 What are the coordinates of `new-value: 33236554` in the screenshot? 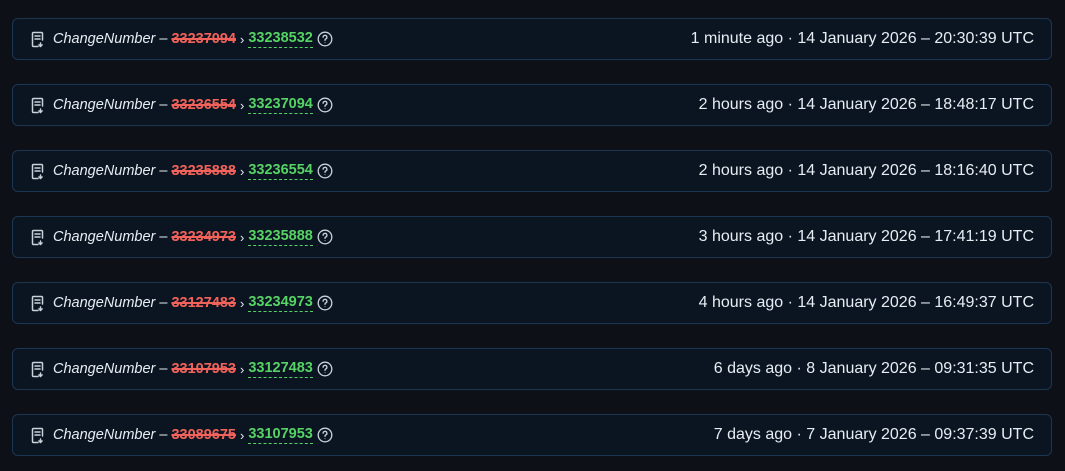 It's located at (280, 171).